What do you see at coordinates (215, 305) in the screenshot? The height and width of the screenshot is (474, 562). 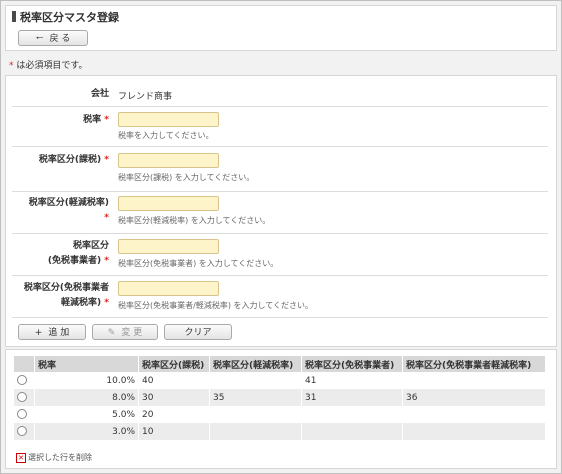 I see `exempt-reduced-hint: 税率区分(免税事業者/軽減税率) を入力してください。` at bounding box center [215, 305].